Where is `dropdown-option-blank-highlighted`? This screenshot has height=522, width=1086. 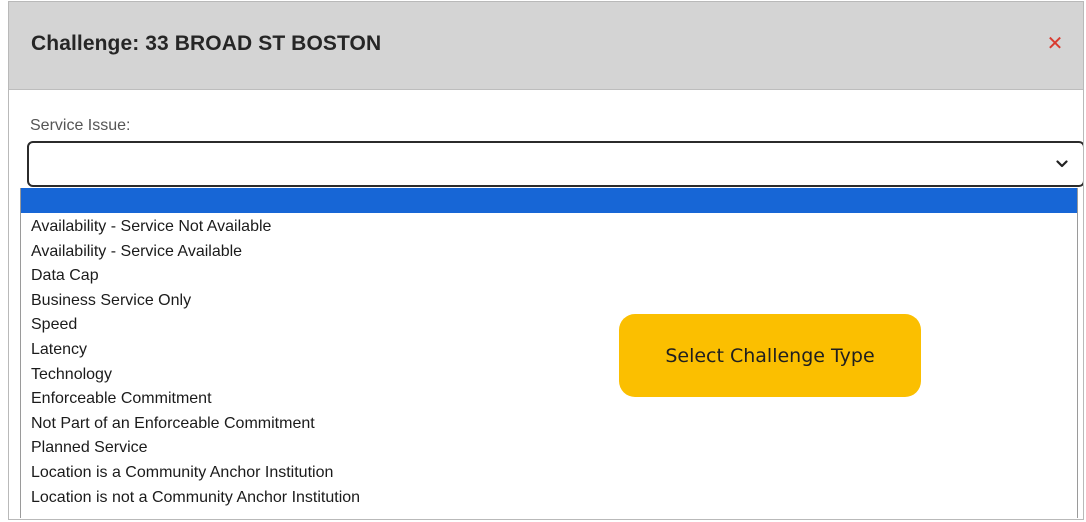
dropdown-option-blank-highlighted is located at coordinates (549, 200).